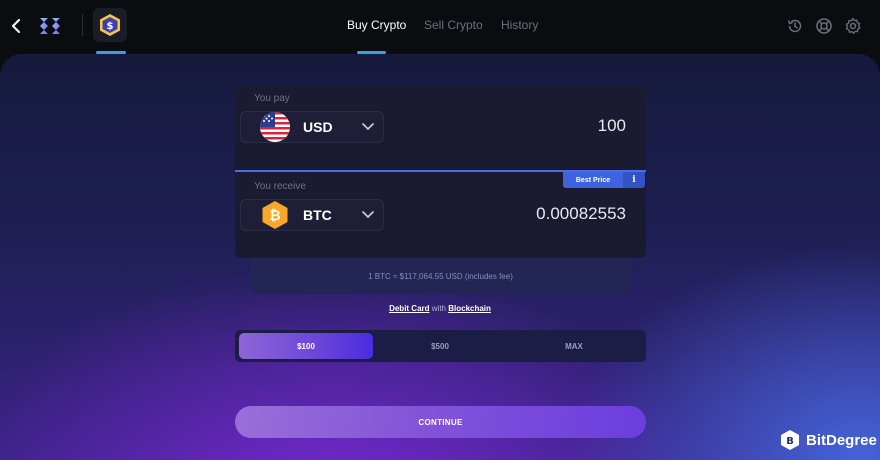  I want to click on bitdegree-watermark: B BitDegree, so click(828, 440).